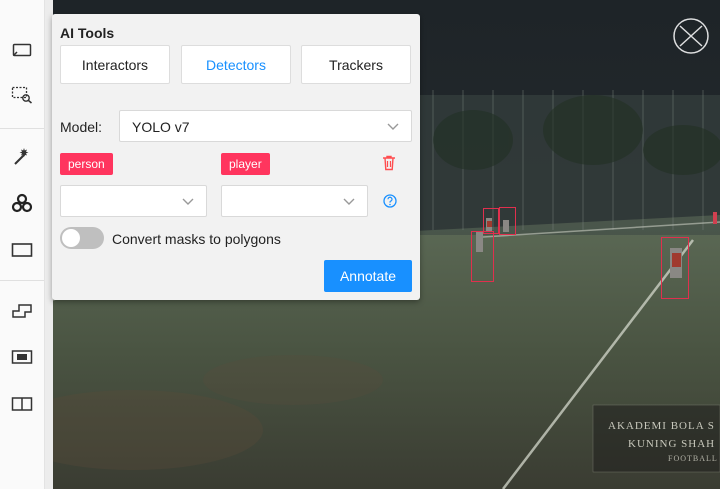  I want to click on zoom-region-icon, so click(22, 95).